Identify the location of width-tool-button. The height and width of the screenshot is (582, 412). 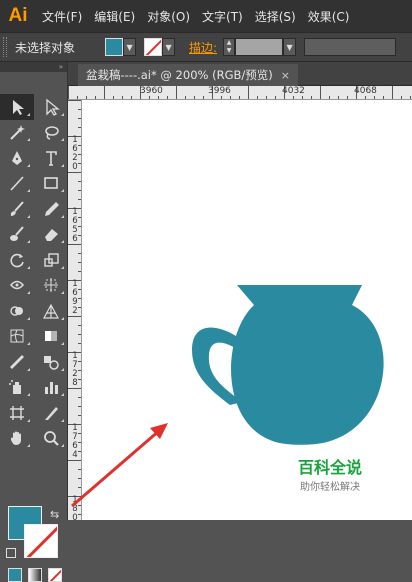
(17, 286).